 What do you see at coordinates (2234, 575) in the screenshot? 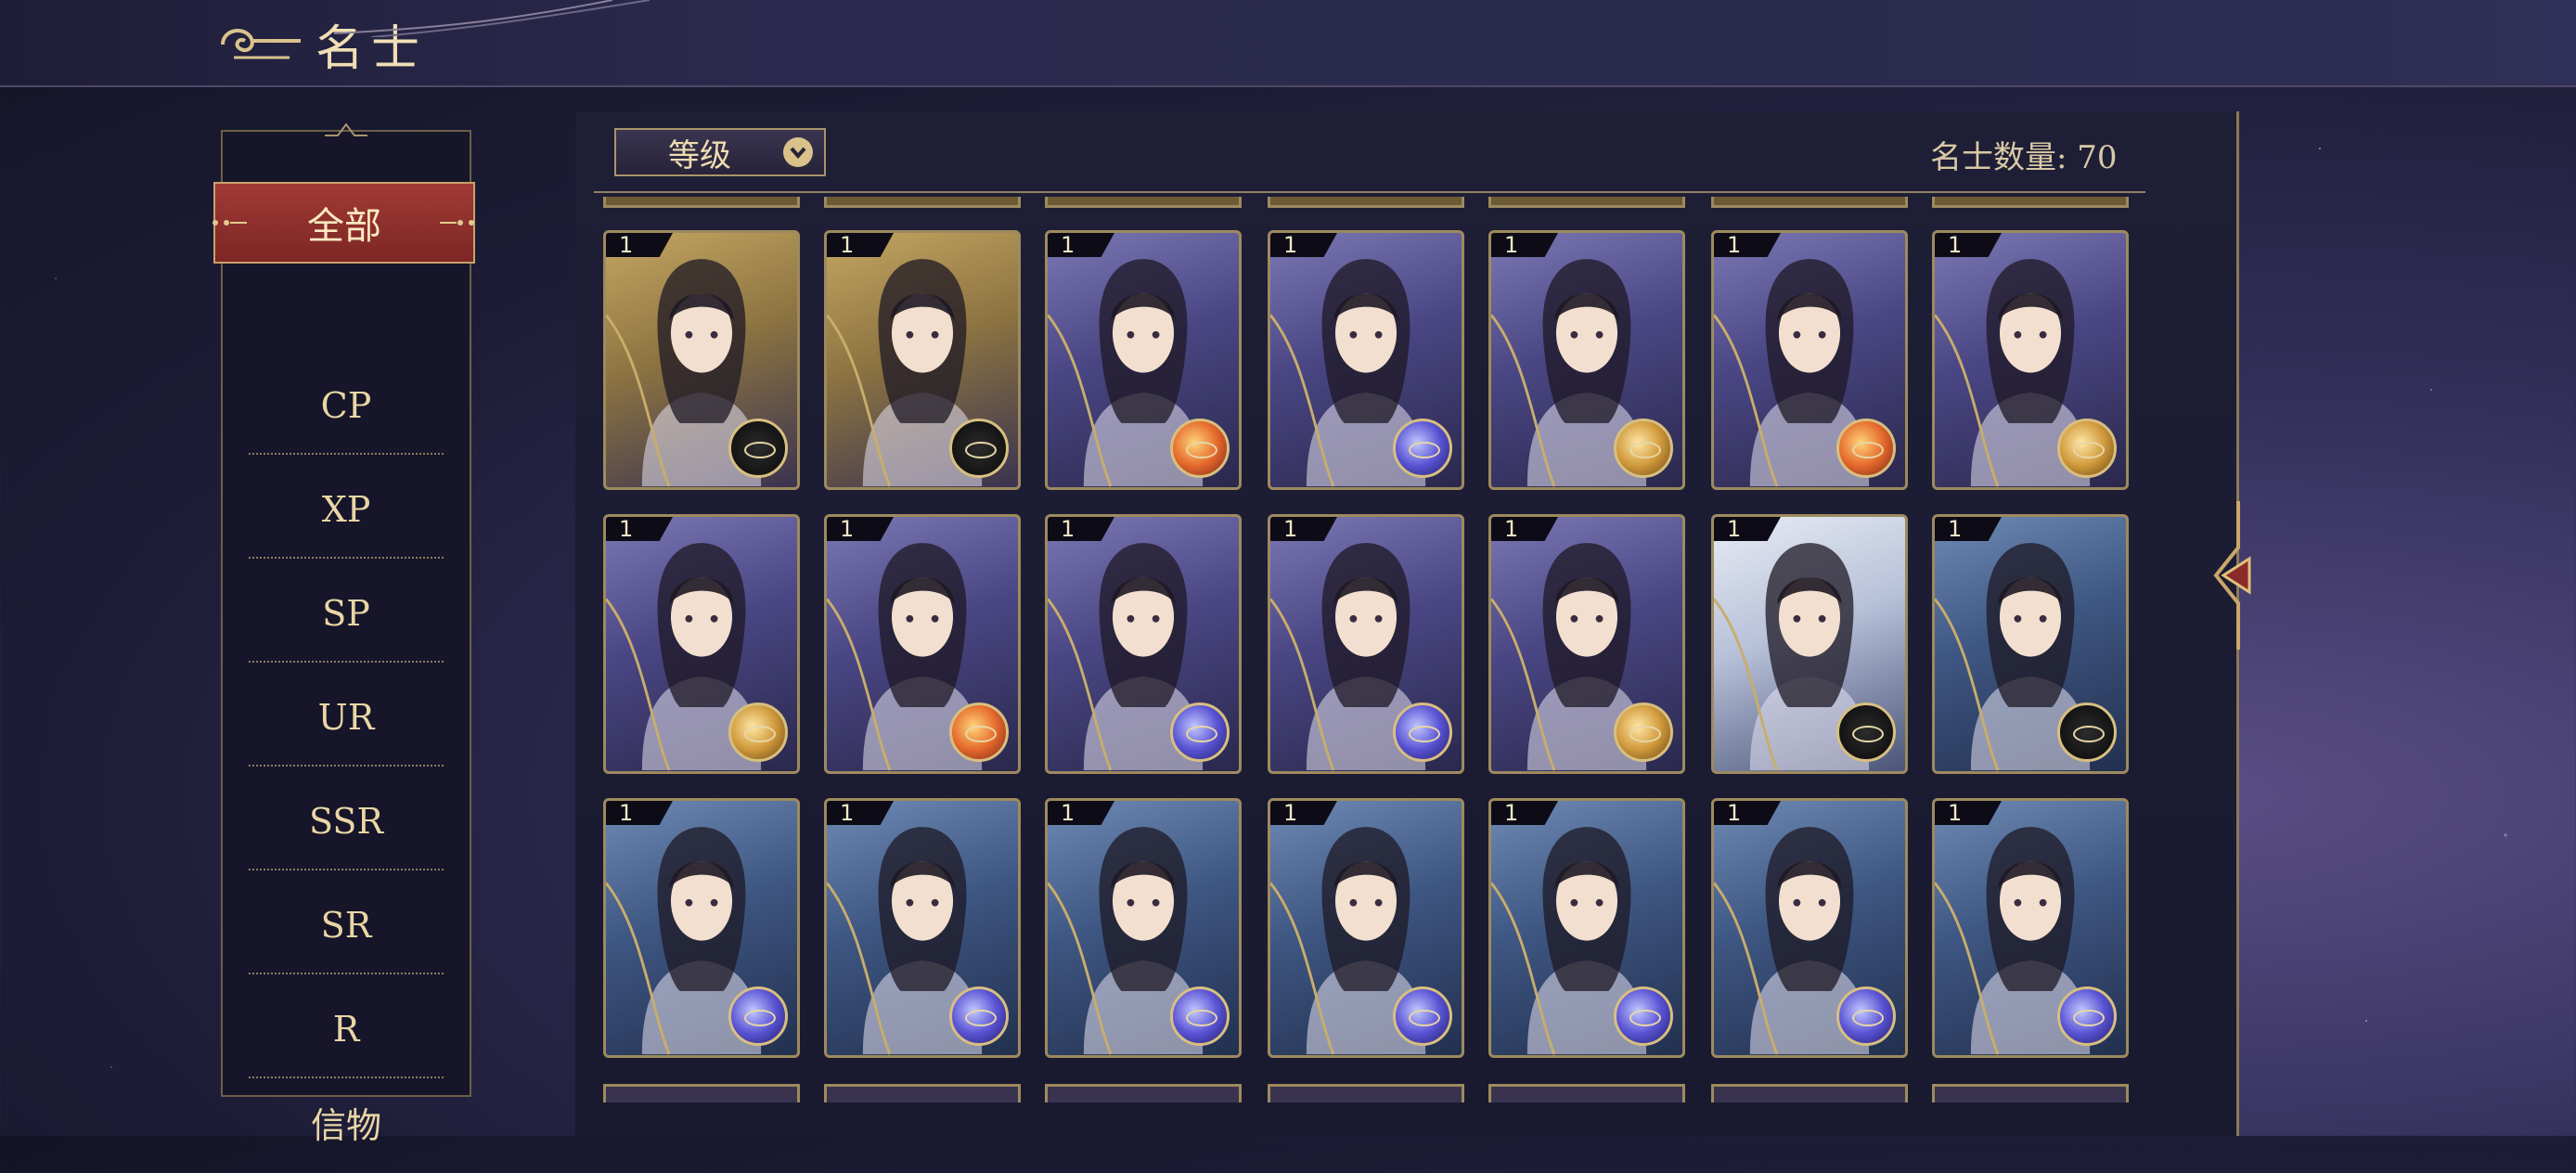
I see `collapse-arrow-icon` at bounding box center [2234, 575].